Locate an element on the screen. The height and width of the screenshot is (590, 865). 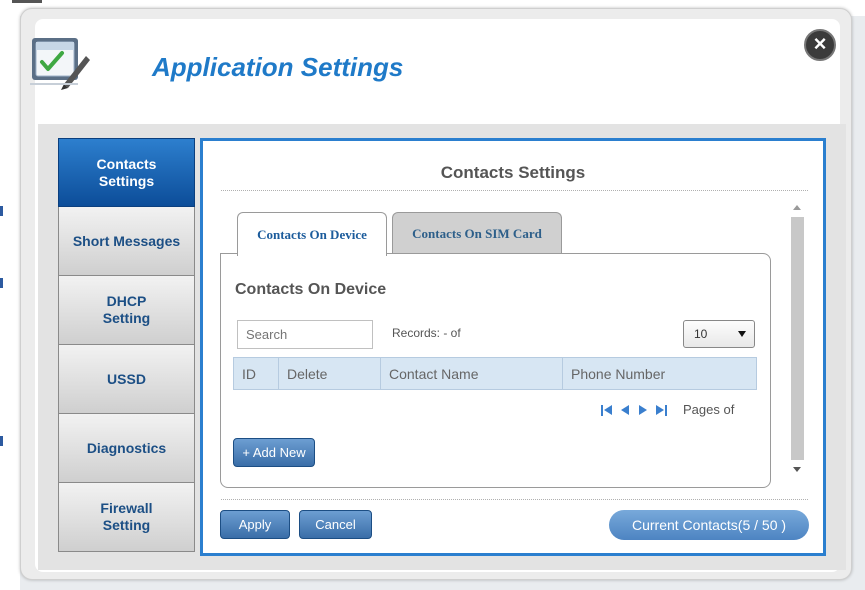
sidebar-item-diagnostics: Diagnostics is located at coordinates (126, 448).